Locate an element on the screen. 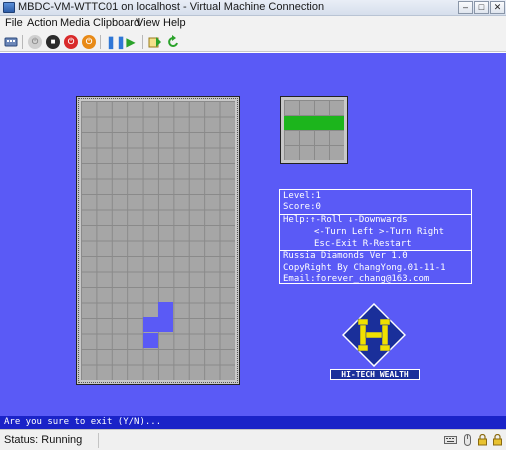  turn-off-icon: ■ is located at coordinates (53, 42).